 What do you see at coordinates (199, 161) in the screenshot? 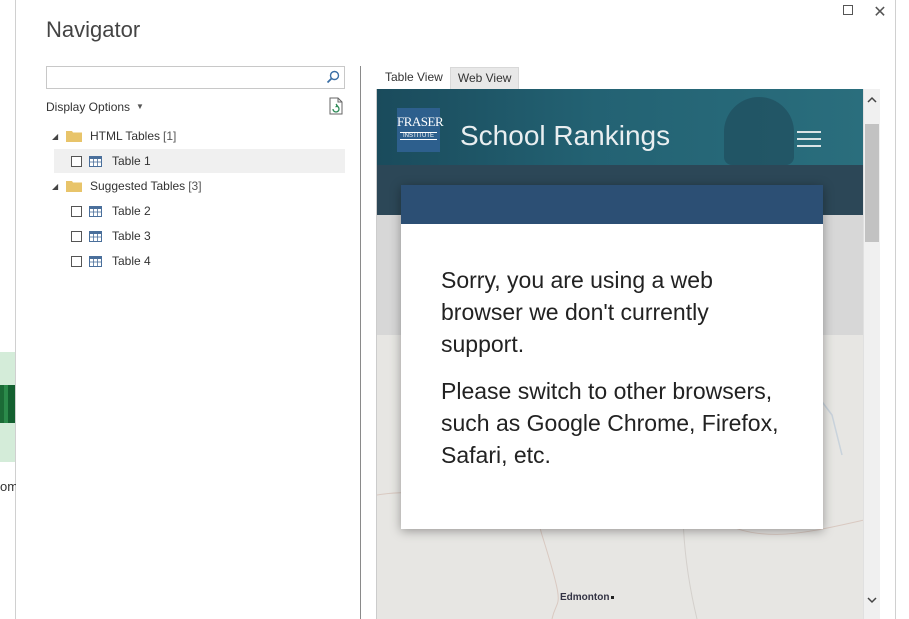
I see `tree-item-table-1: Table 1` at bounding box center [199, 161].